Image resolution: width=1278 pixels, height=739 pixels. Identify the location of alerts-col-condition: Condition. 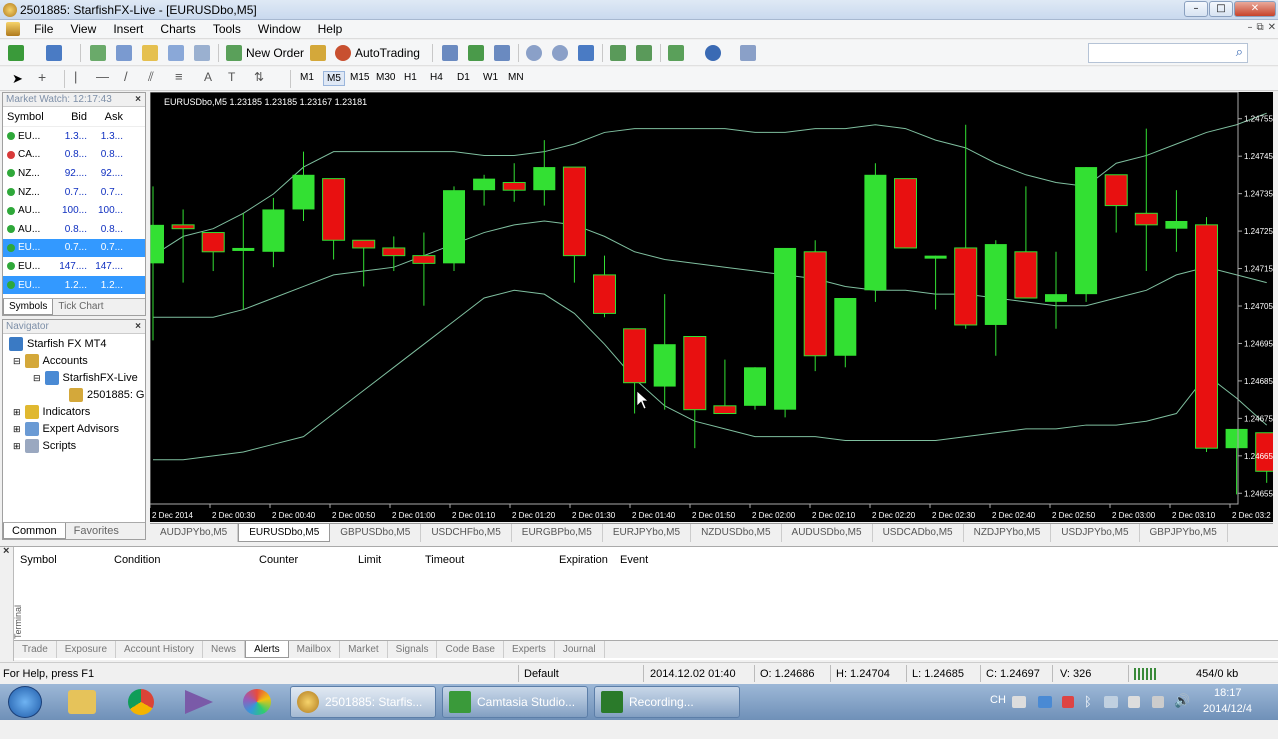
(137, 560).